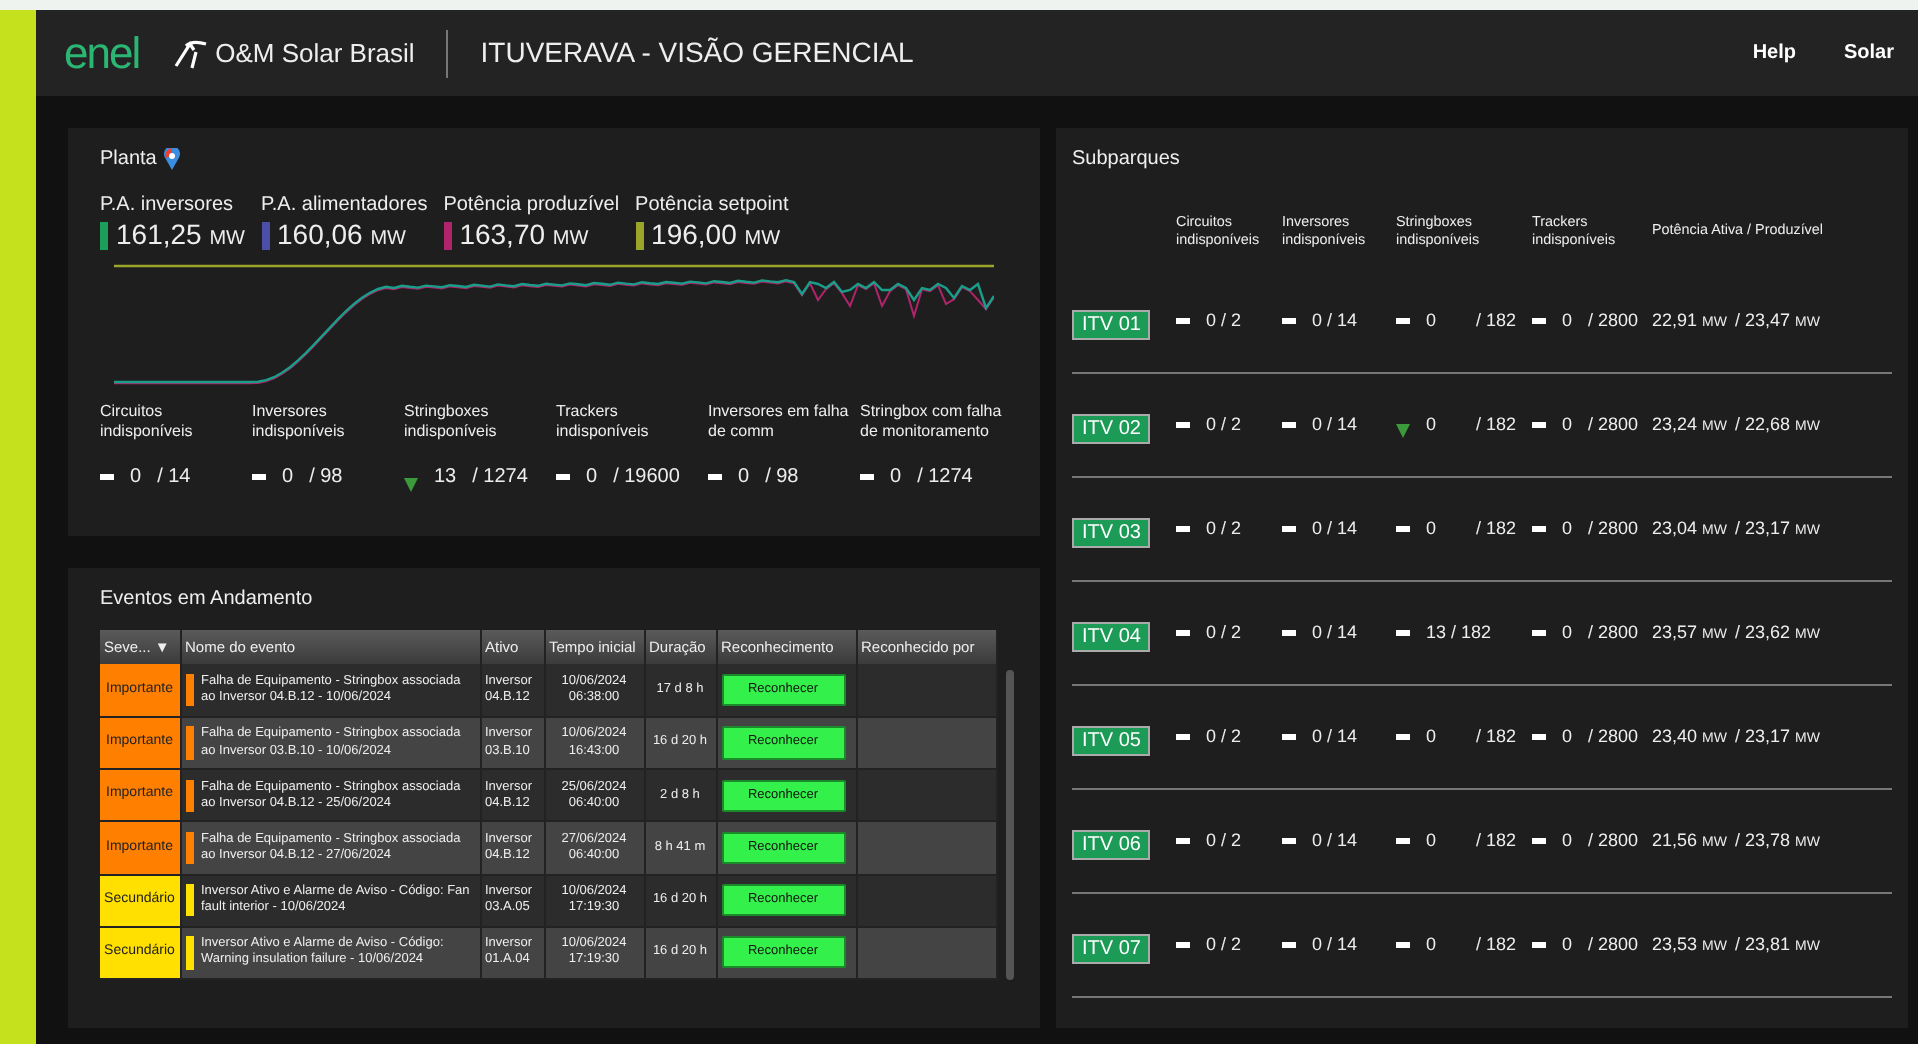 This screenshot has height=1044, width=1918. What do you see at coordinates (524, 235) in the screenshot?
I see `metric-value: 163,70 MW` at bounding box center [524, 235].